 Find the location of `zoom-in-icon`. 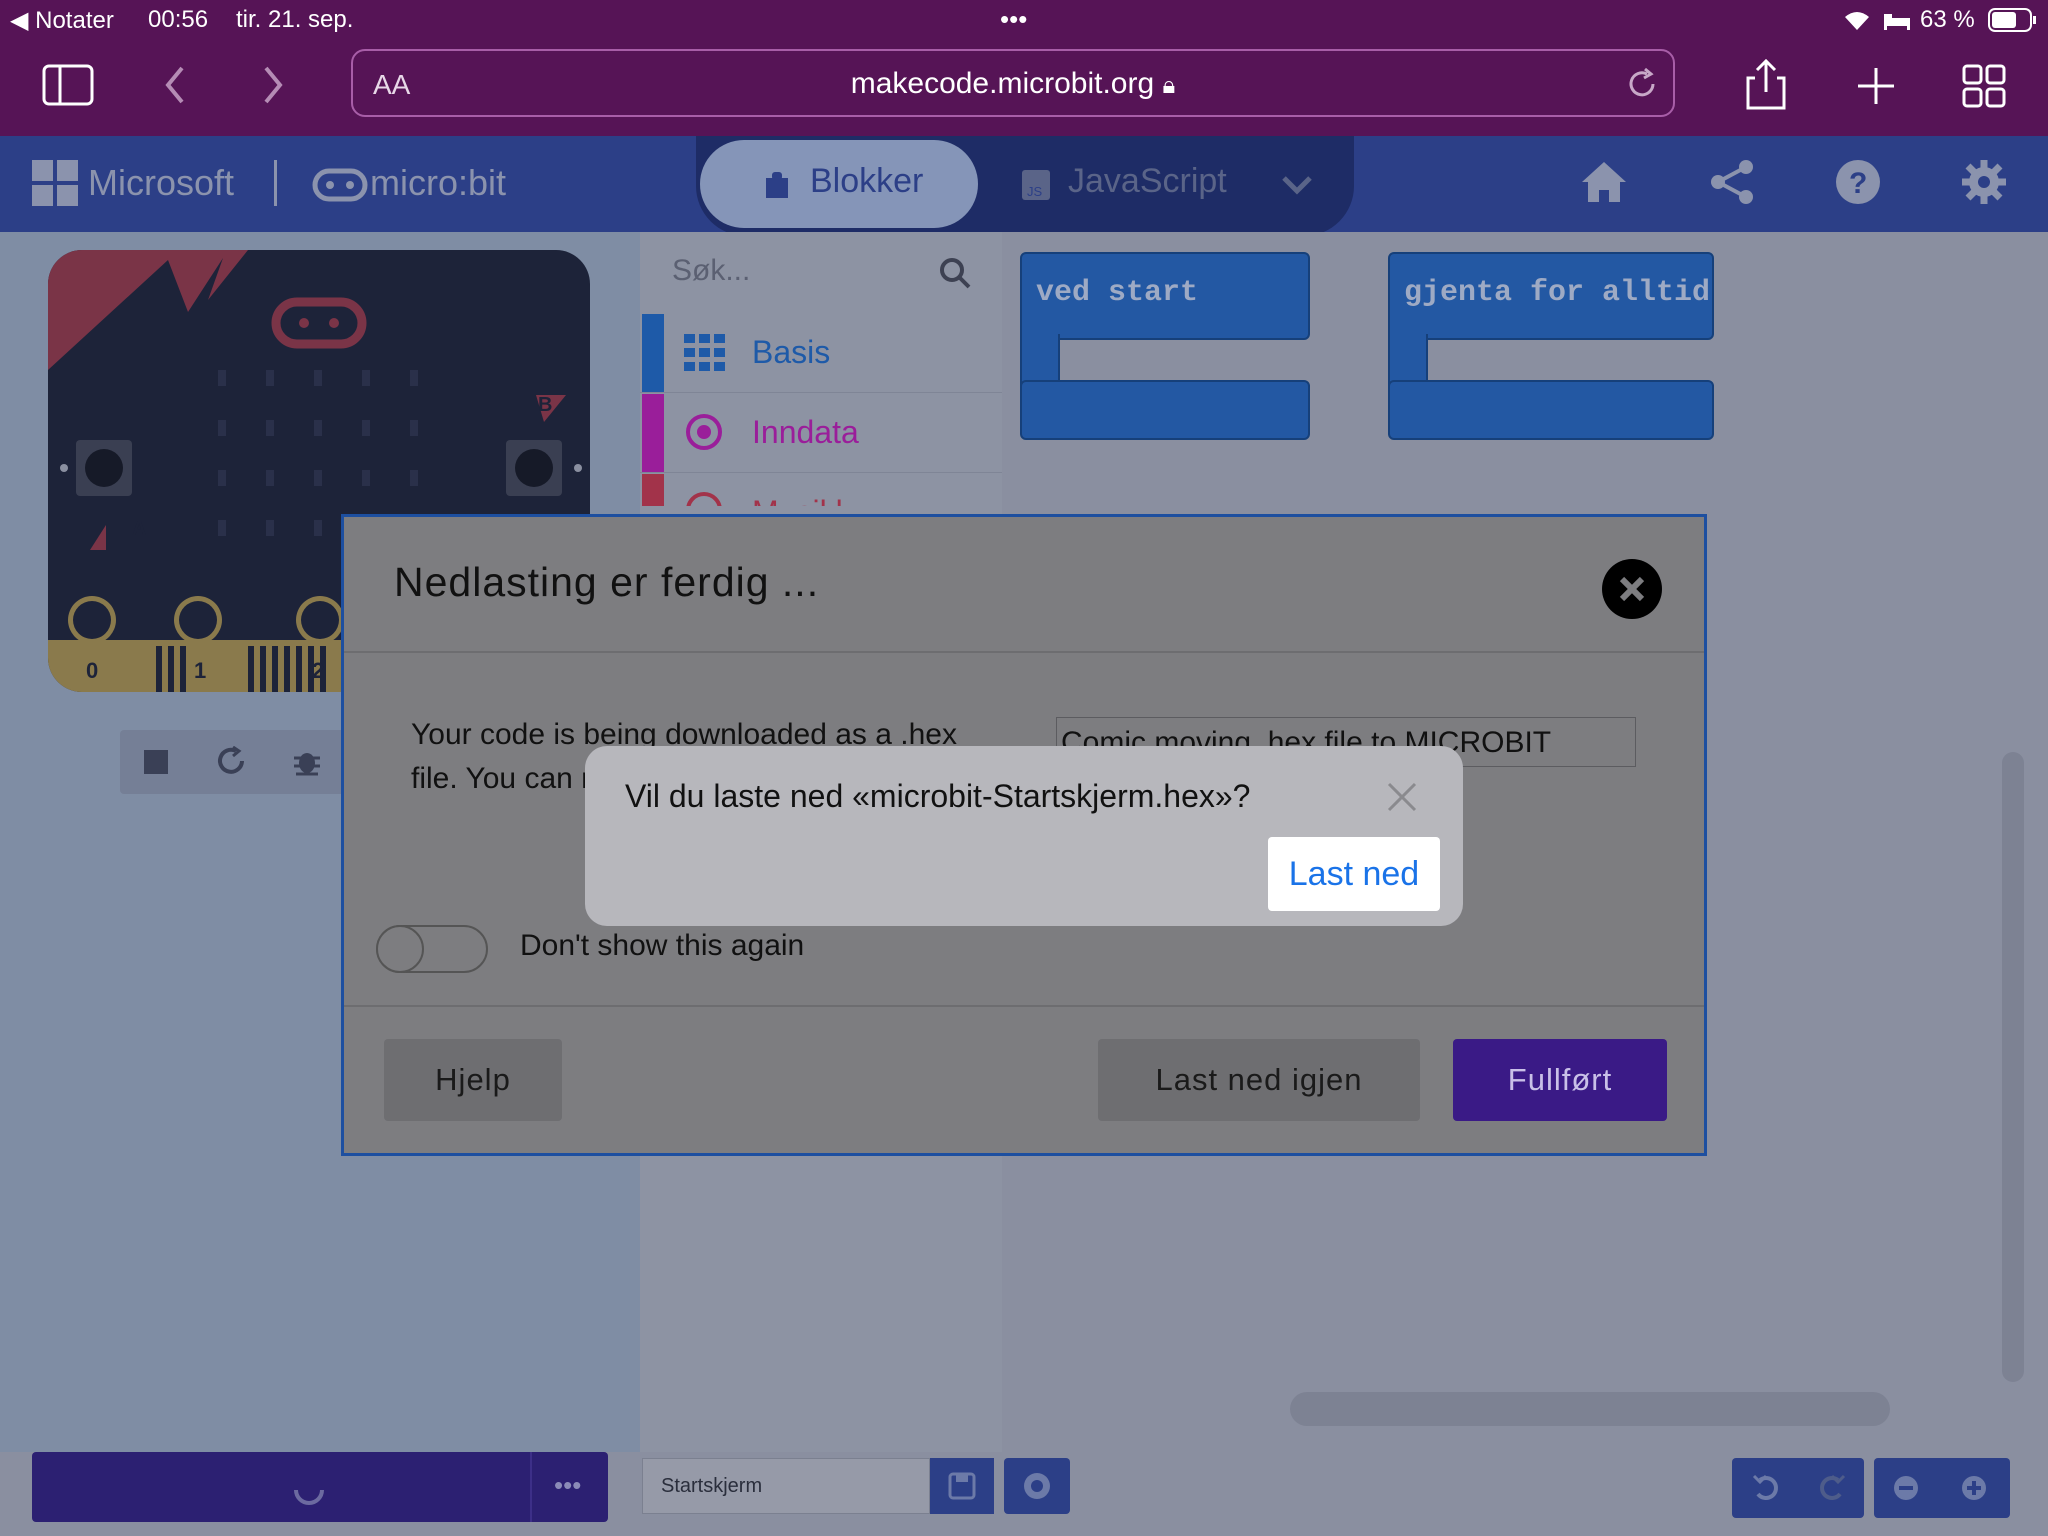

zoom-in-icon is located at coordinates (1974, 1488).